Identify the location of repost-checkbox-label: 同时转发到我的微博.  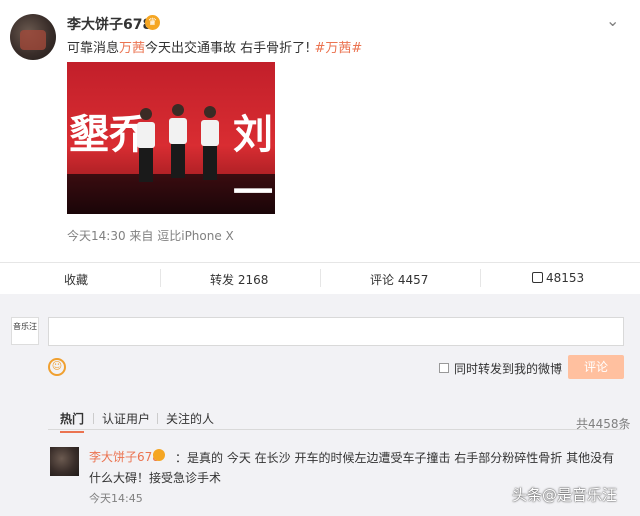
(508, 368).